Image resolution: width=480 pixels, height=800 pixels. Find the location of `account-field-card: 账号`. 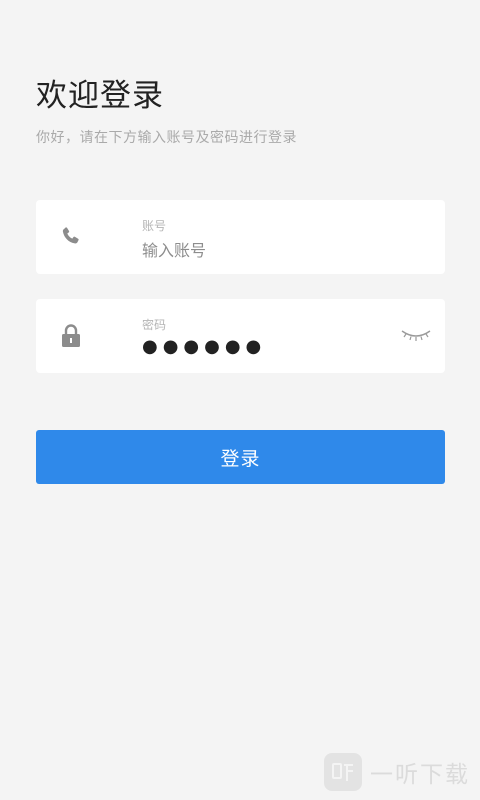

account-field-card: 账号 is located at coordinates (240, 237).